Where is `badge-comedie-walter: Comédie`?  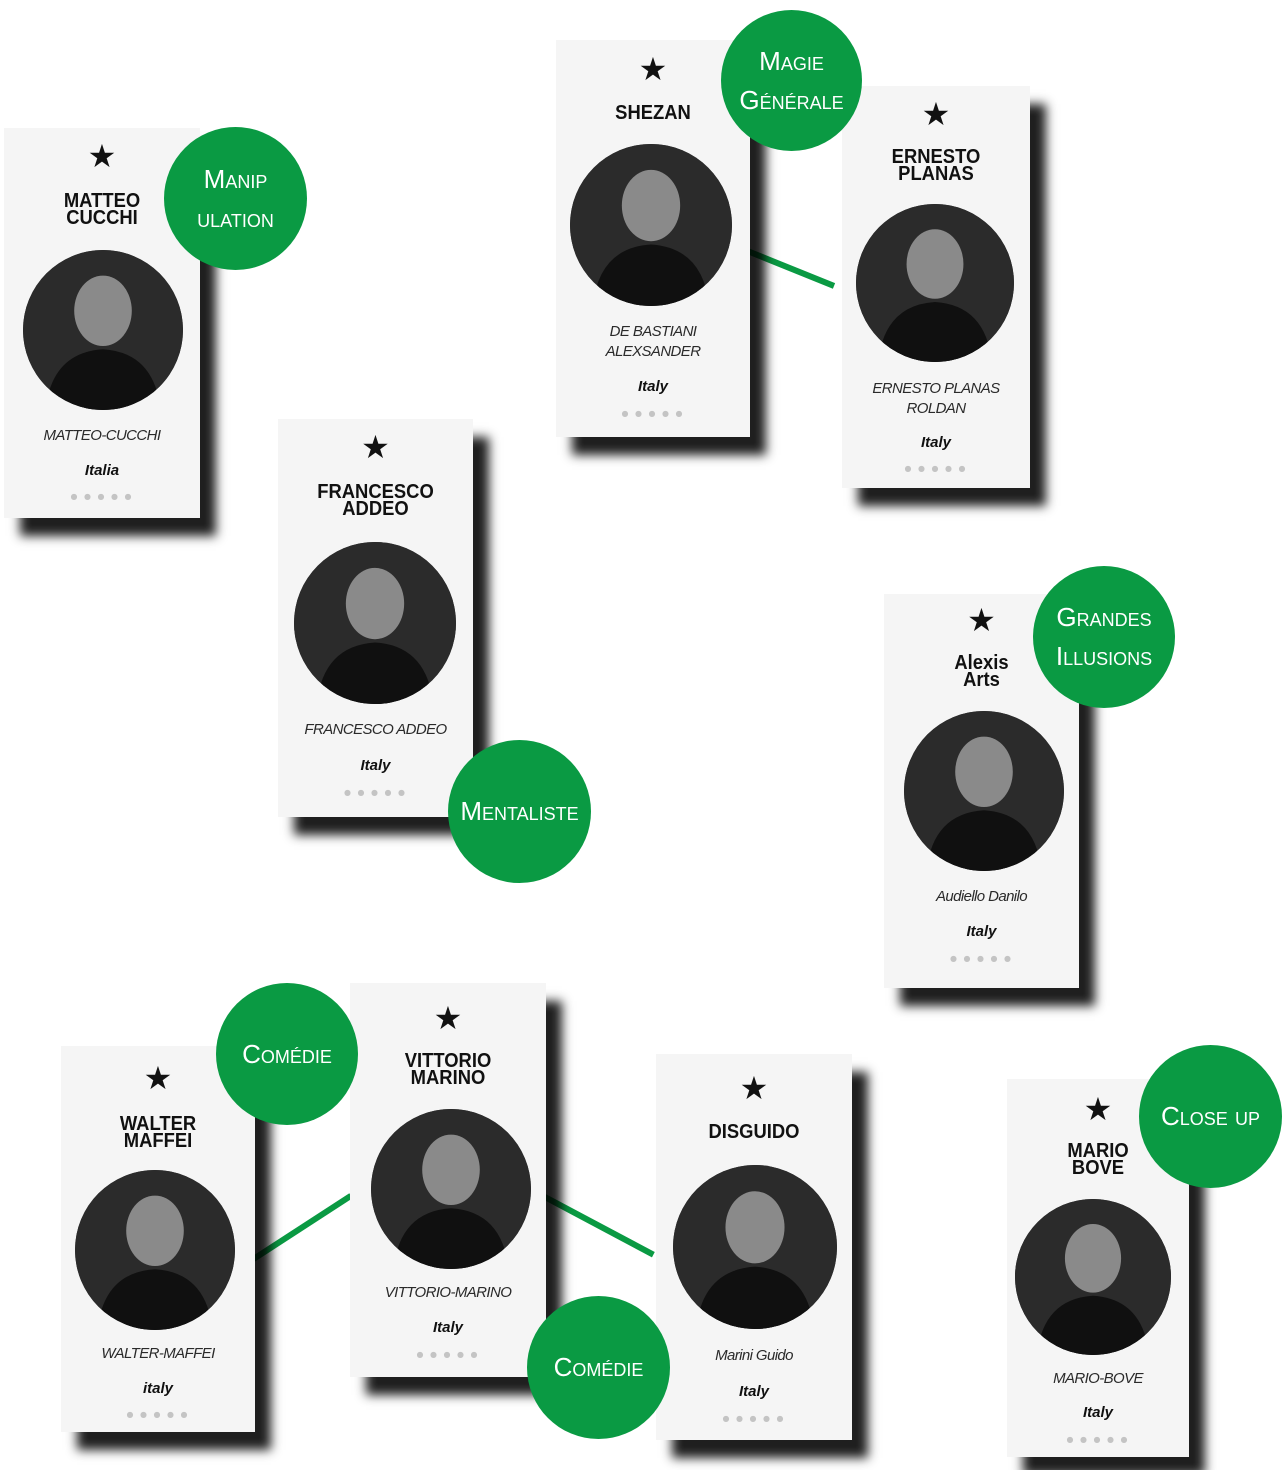
badge-comedie-walter: Comédie is located at coordinates (287, 1054).